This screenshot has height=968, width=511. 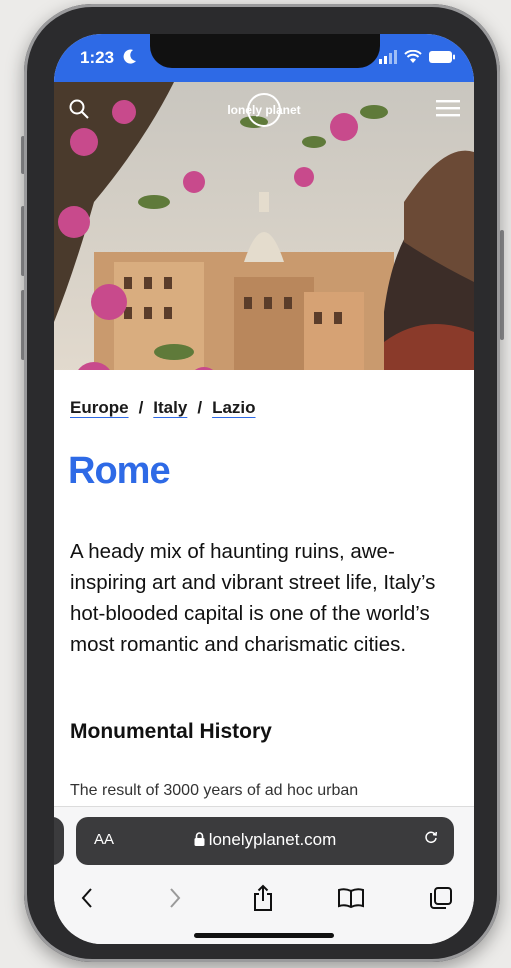 I want to click on breadcrumb-europe: Europe, so click(x=99, y=407).